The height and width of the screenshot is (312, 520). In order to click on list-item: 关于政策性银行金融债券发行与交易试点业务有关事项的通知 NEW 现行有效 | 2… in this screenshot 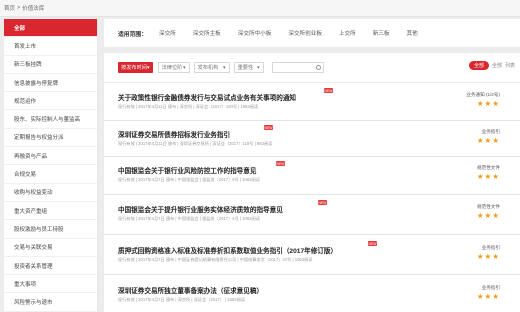, I will do `click(312, 102)`.